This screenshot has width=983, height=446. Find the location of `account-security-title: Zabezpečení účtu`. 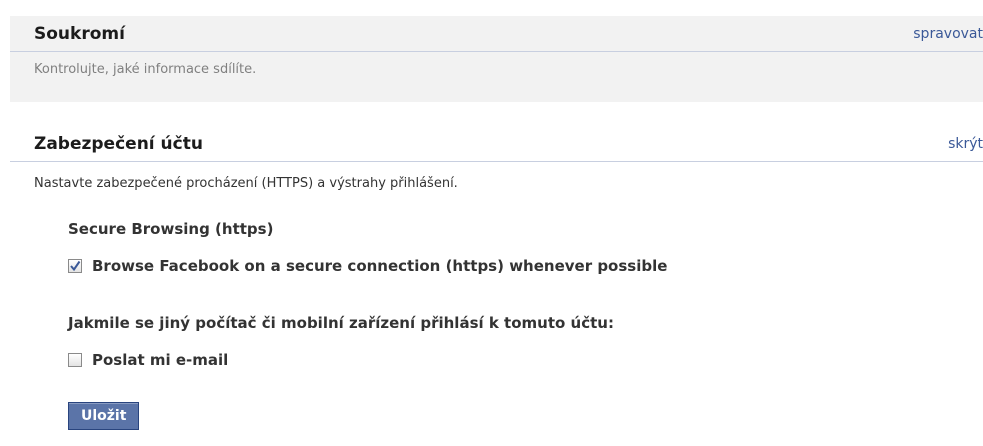

account-security-title: Zabezpečení účtu is located at coordinates (118, 144).